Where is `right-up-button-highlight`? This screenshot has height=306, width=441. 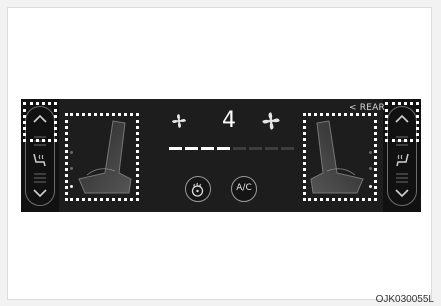 right-up-button-highlight is located at coordinates (402, 122).